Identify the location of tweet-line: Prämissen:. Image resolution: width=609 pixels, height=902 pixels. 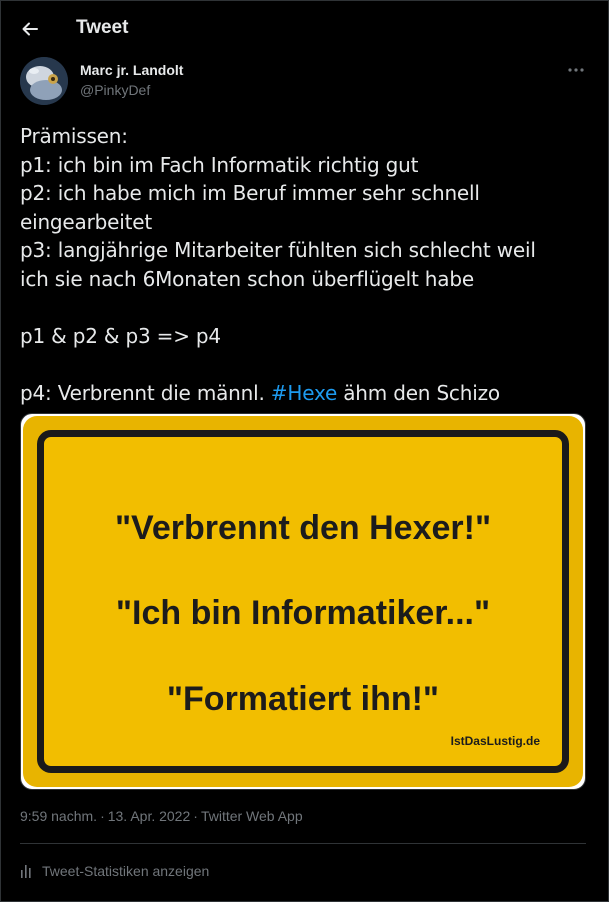
(74, 136).